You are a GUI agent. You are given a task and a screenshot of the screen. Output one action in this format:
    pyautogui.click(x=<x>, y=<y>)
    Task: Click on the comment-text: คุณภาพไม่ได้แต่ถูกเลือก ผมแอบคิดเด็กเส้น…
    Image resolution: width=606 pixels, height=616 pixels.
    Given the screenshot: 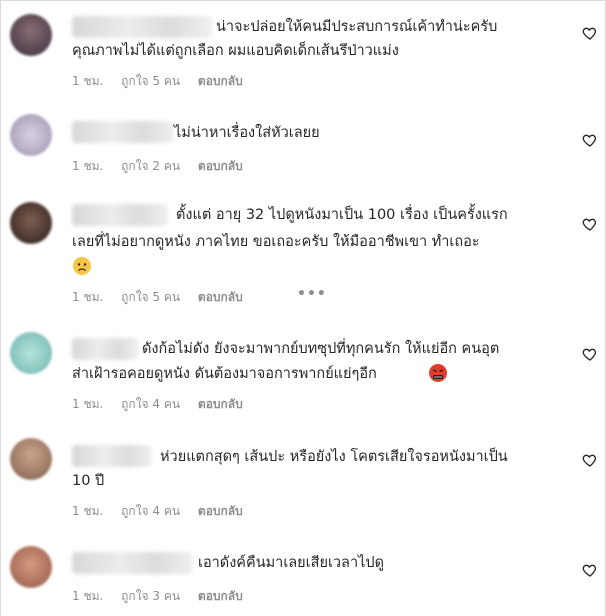 What is the action you would take?
    pyautogui.click(x=235, y=51)
    